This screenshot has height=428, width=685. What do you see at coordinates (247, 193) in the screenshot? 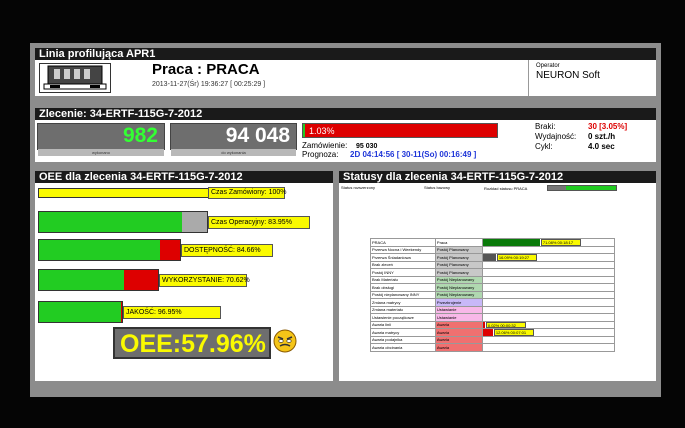
I see `oee-bar-label-0: Czas Zamówiony: 100%` at bounding box center [247, 193].